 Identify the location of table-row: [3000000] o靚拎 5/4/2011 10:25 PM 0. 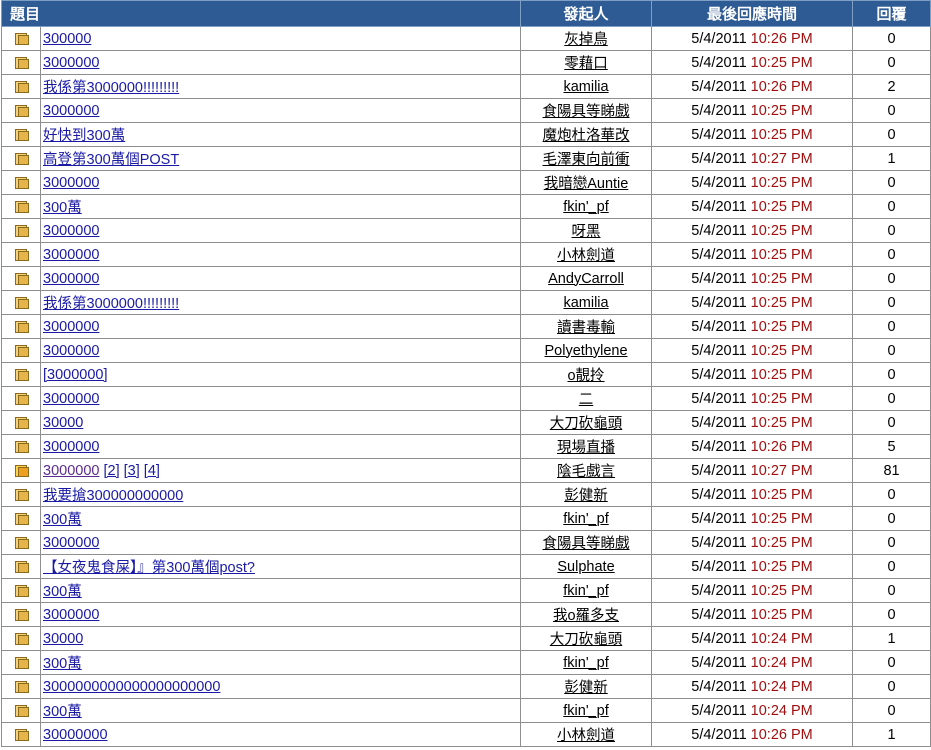
(466, 374).